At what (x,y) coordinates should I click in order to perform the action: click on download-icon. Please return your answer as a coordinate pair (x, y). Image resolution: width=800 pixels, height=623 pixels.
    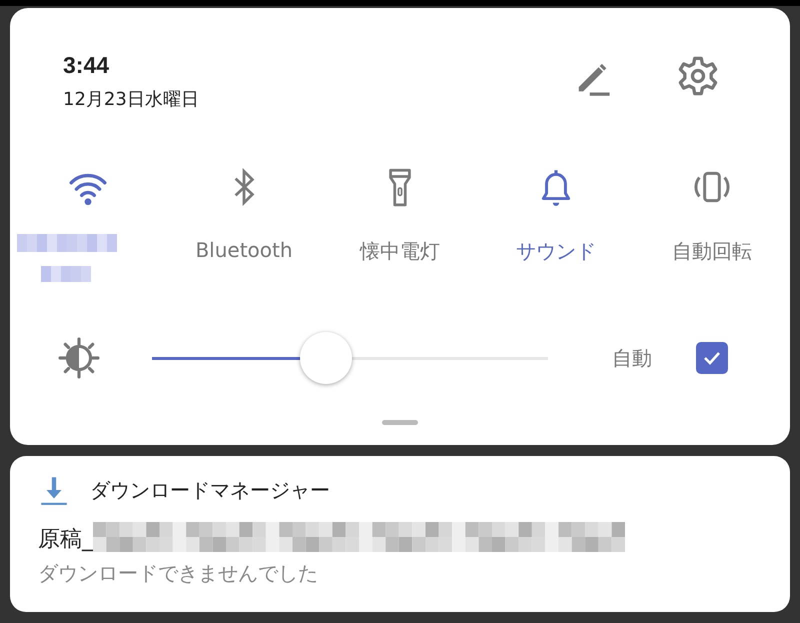
    Looking at the image, I should click on (54, 490).